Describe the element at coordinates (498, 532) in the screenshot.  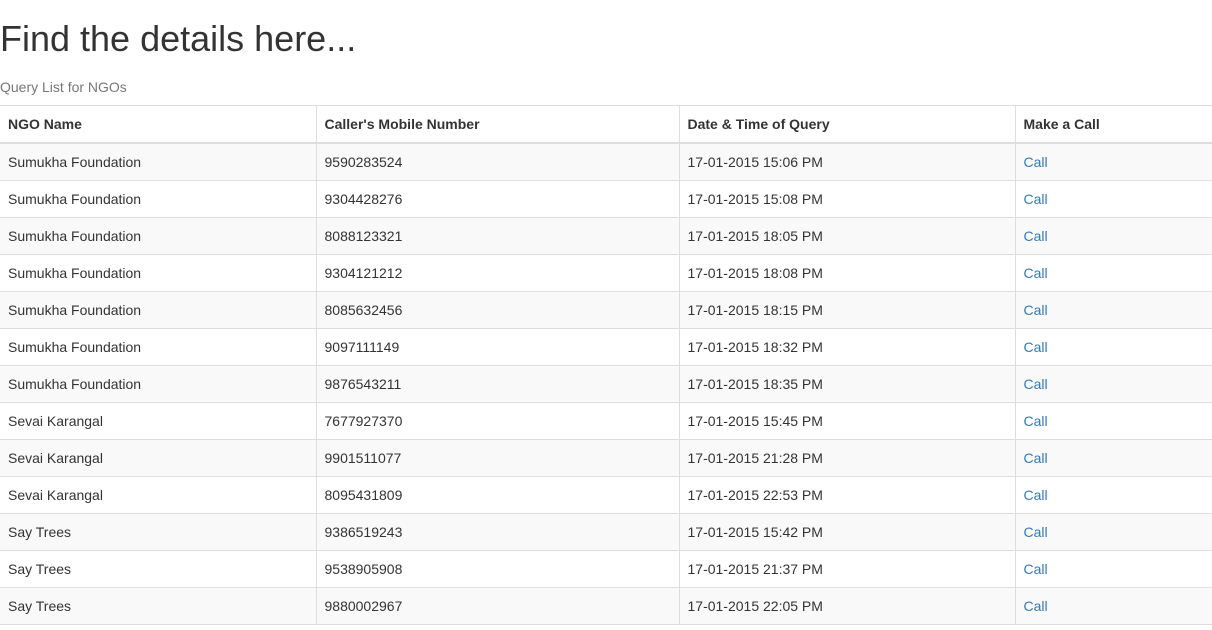
I see `mobile-cell: 9386519243` at that location.